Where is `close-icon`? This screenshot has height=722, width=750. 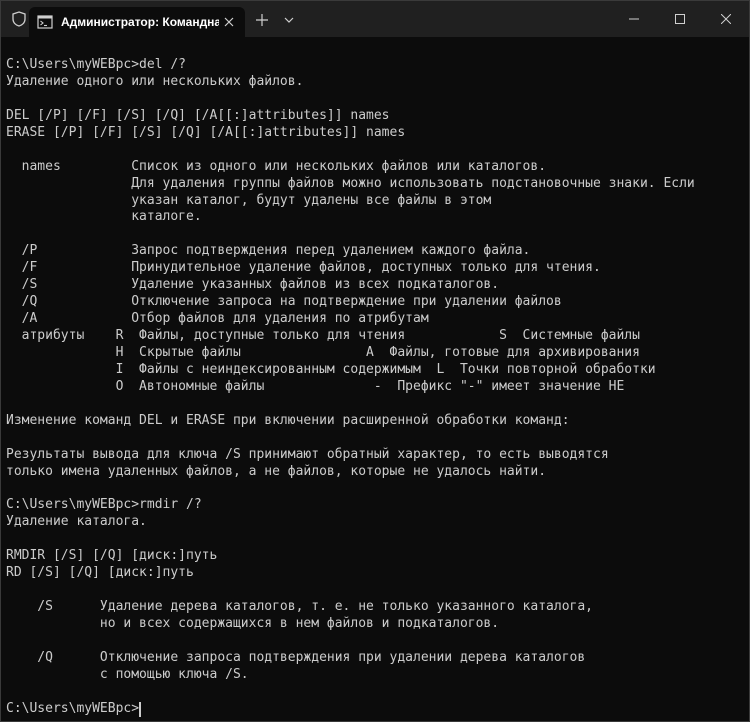 close-icon is located at coordinates (726, 19).